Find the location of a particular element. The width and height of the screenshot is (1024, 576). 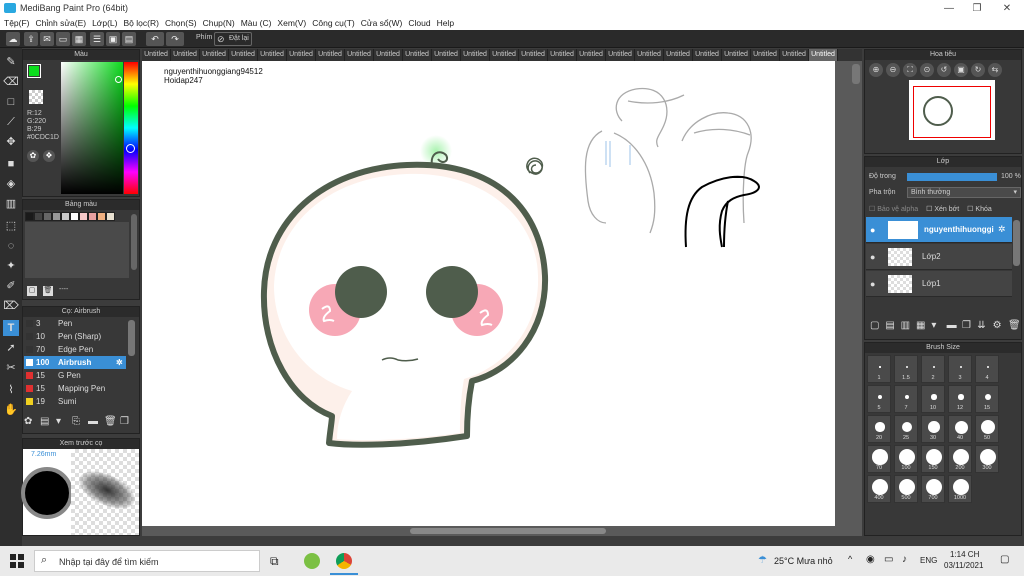

menu-select: Chọn(S) is located at coordinates (181, 23).